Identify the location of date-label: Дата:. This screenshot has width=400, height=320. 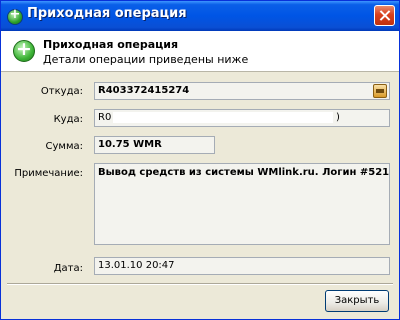
(68, 268).